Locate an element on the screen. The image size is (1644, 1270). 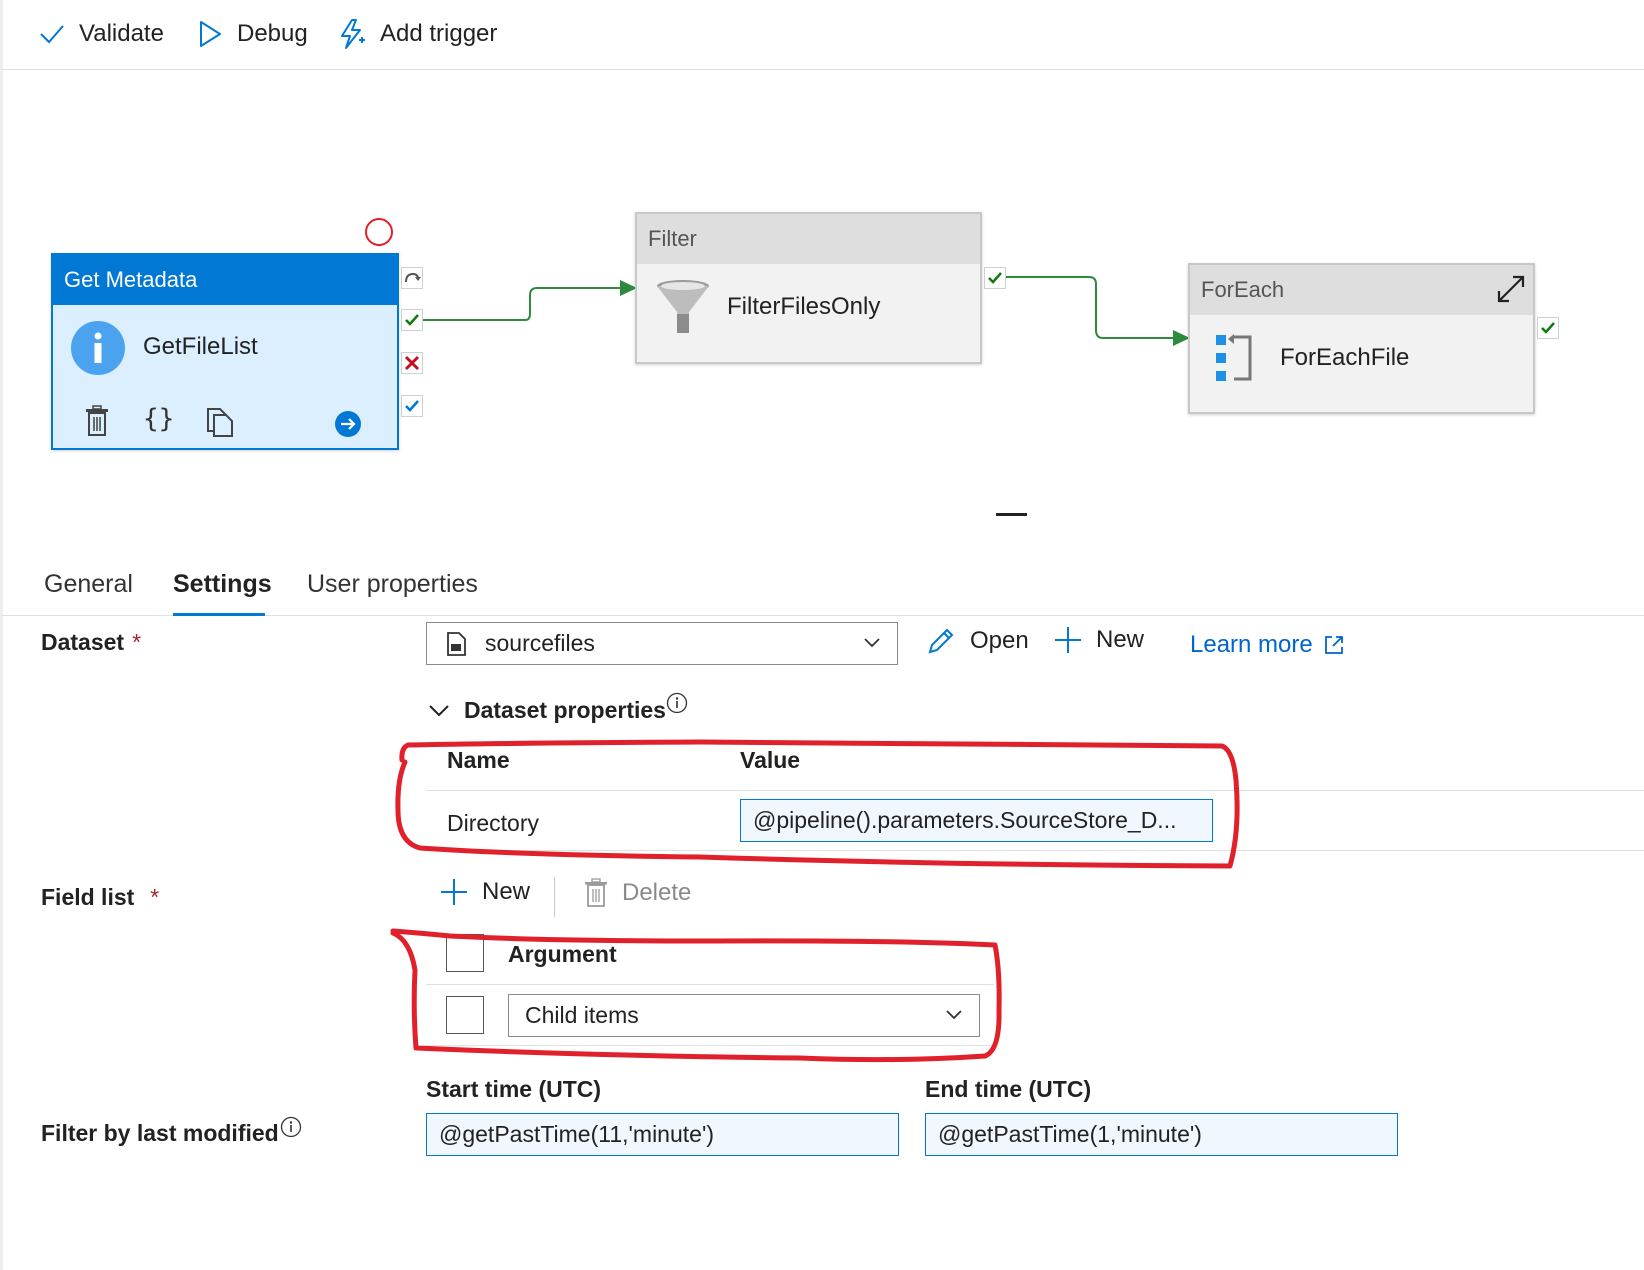
open-dataset-button: Open is located at coordinates (977, 641).